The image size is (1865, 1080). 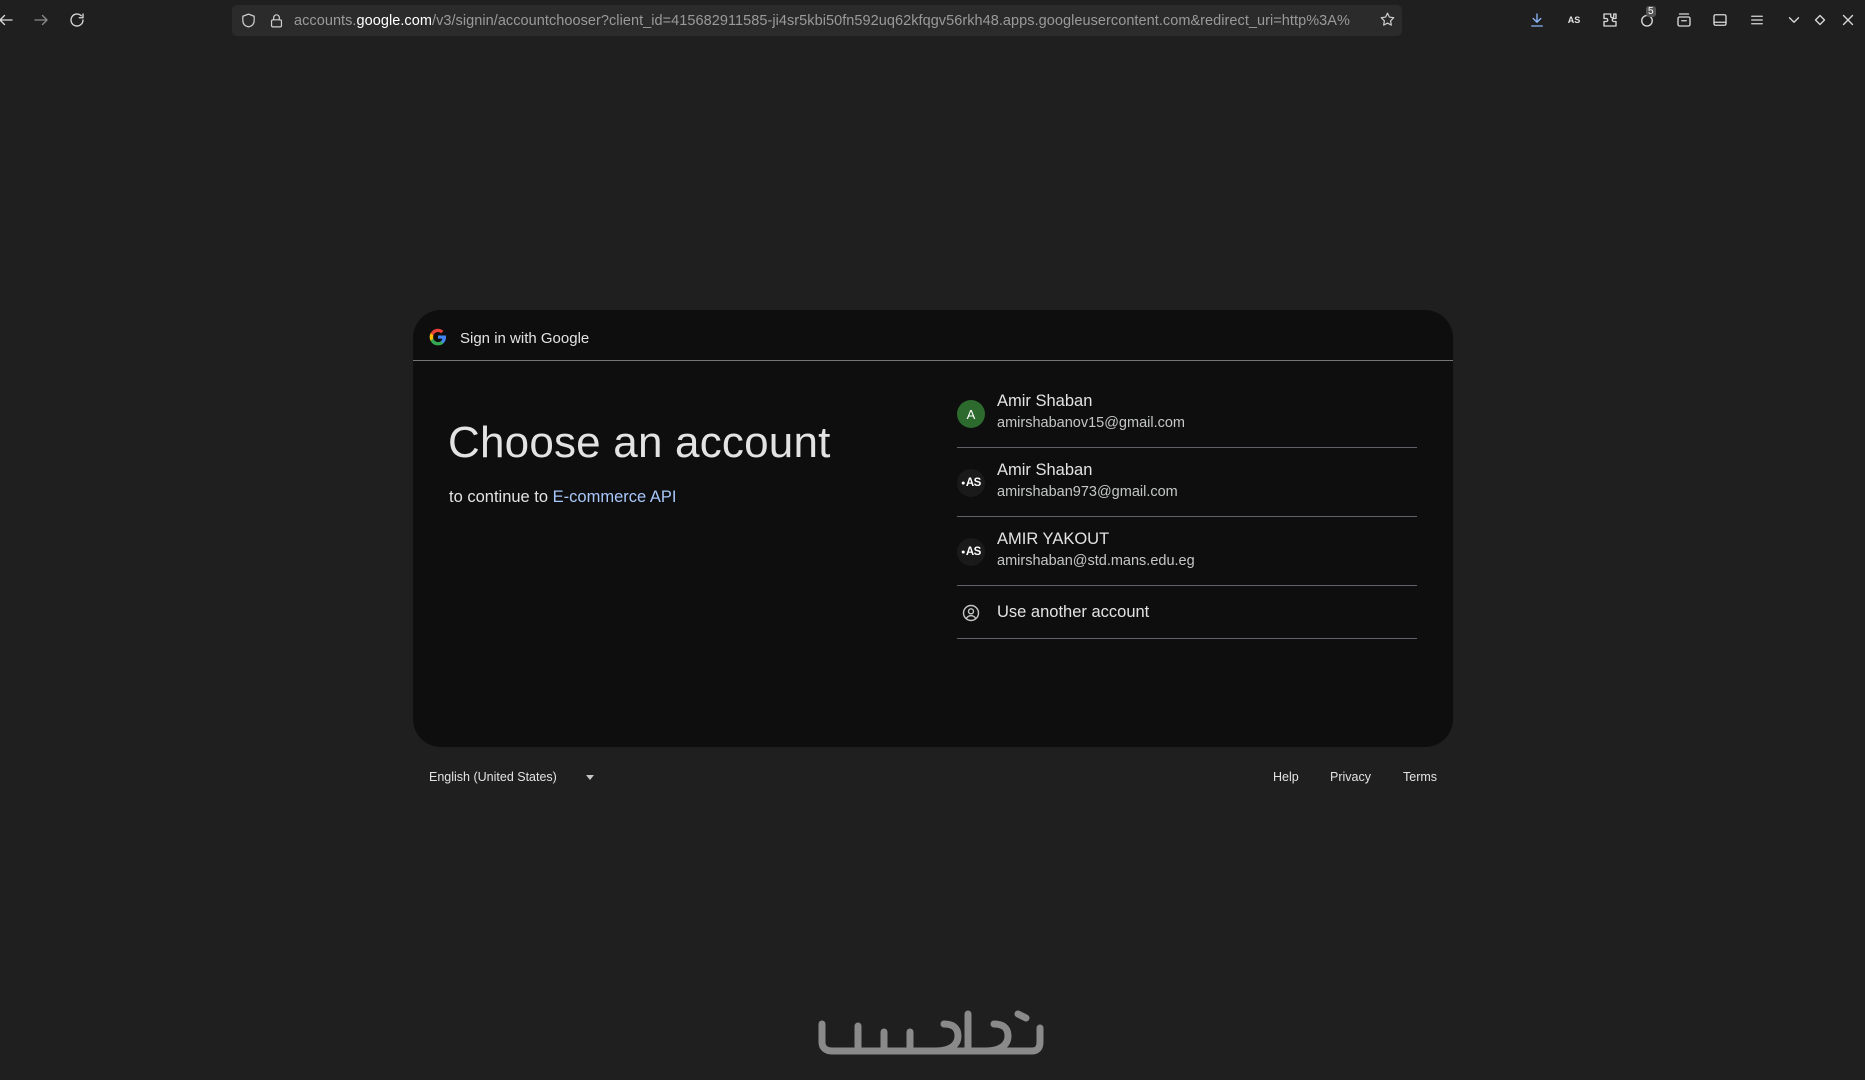 What do you see at coordinates (1187, 612) in the screenshot?
I see `use-another-account-button: Use another account` at bounding box center [1187, 612].